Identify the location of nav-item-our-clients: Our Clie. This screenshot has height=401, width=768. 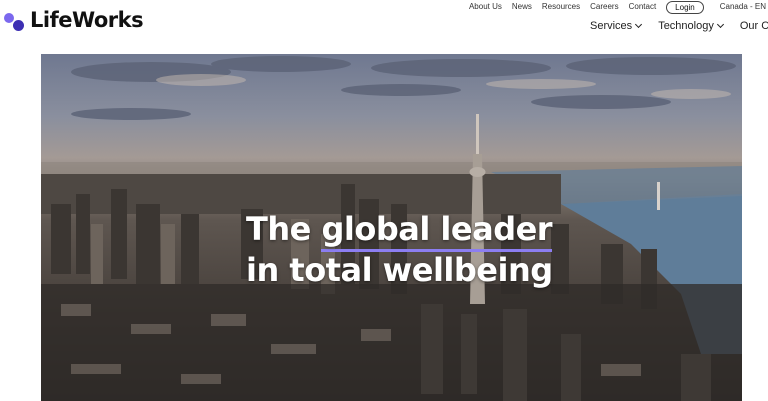
(754, 26).